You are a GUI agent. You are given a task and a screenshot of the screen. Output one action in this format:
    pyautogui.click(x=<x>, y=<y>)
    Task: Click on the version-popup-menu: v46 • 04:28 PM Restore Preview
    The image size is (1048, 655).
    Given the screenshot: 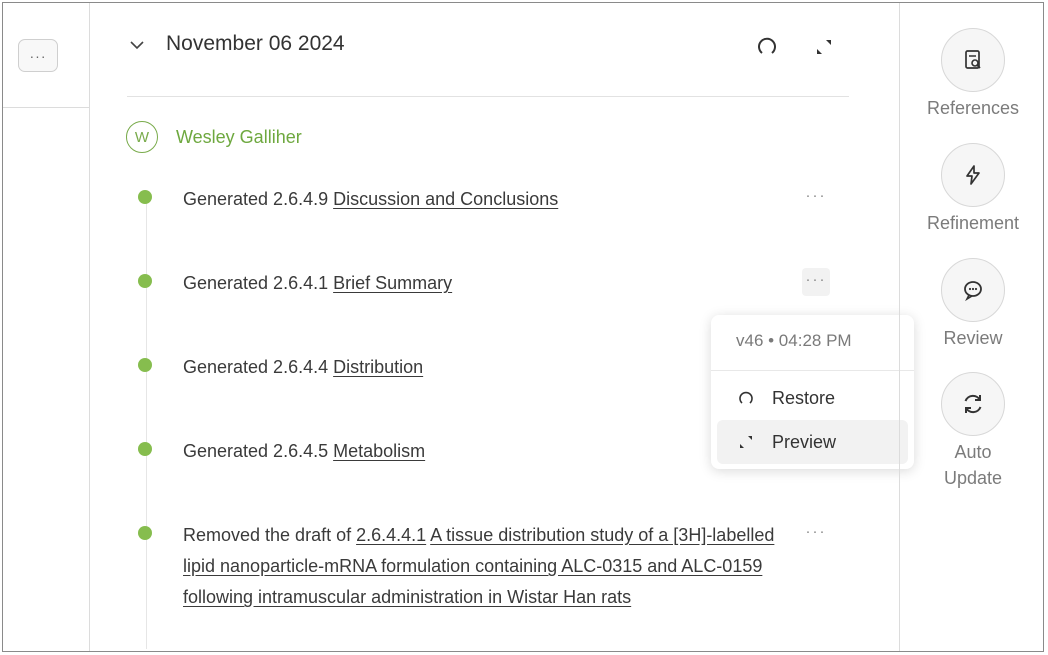 What is the action you would take?
    pyautogui.click(x=812, y=392)
    